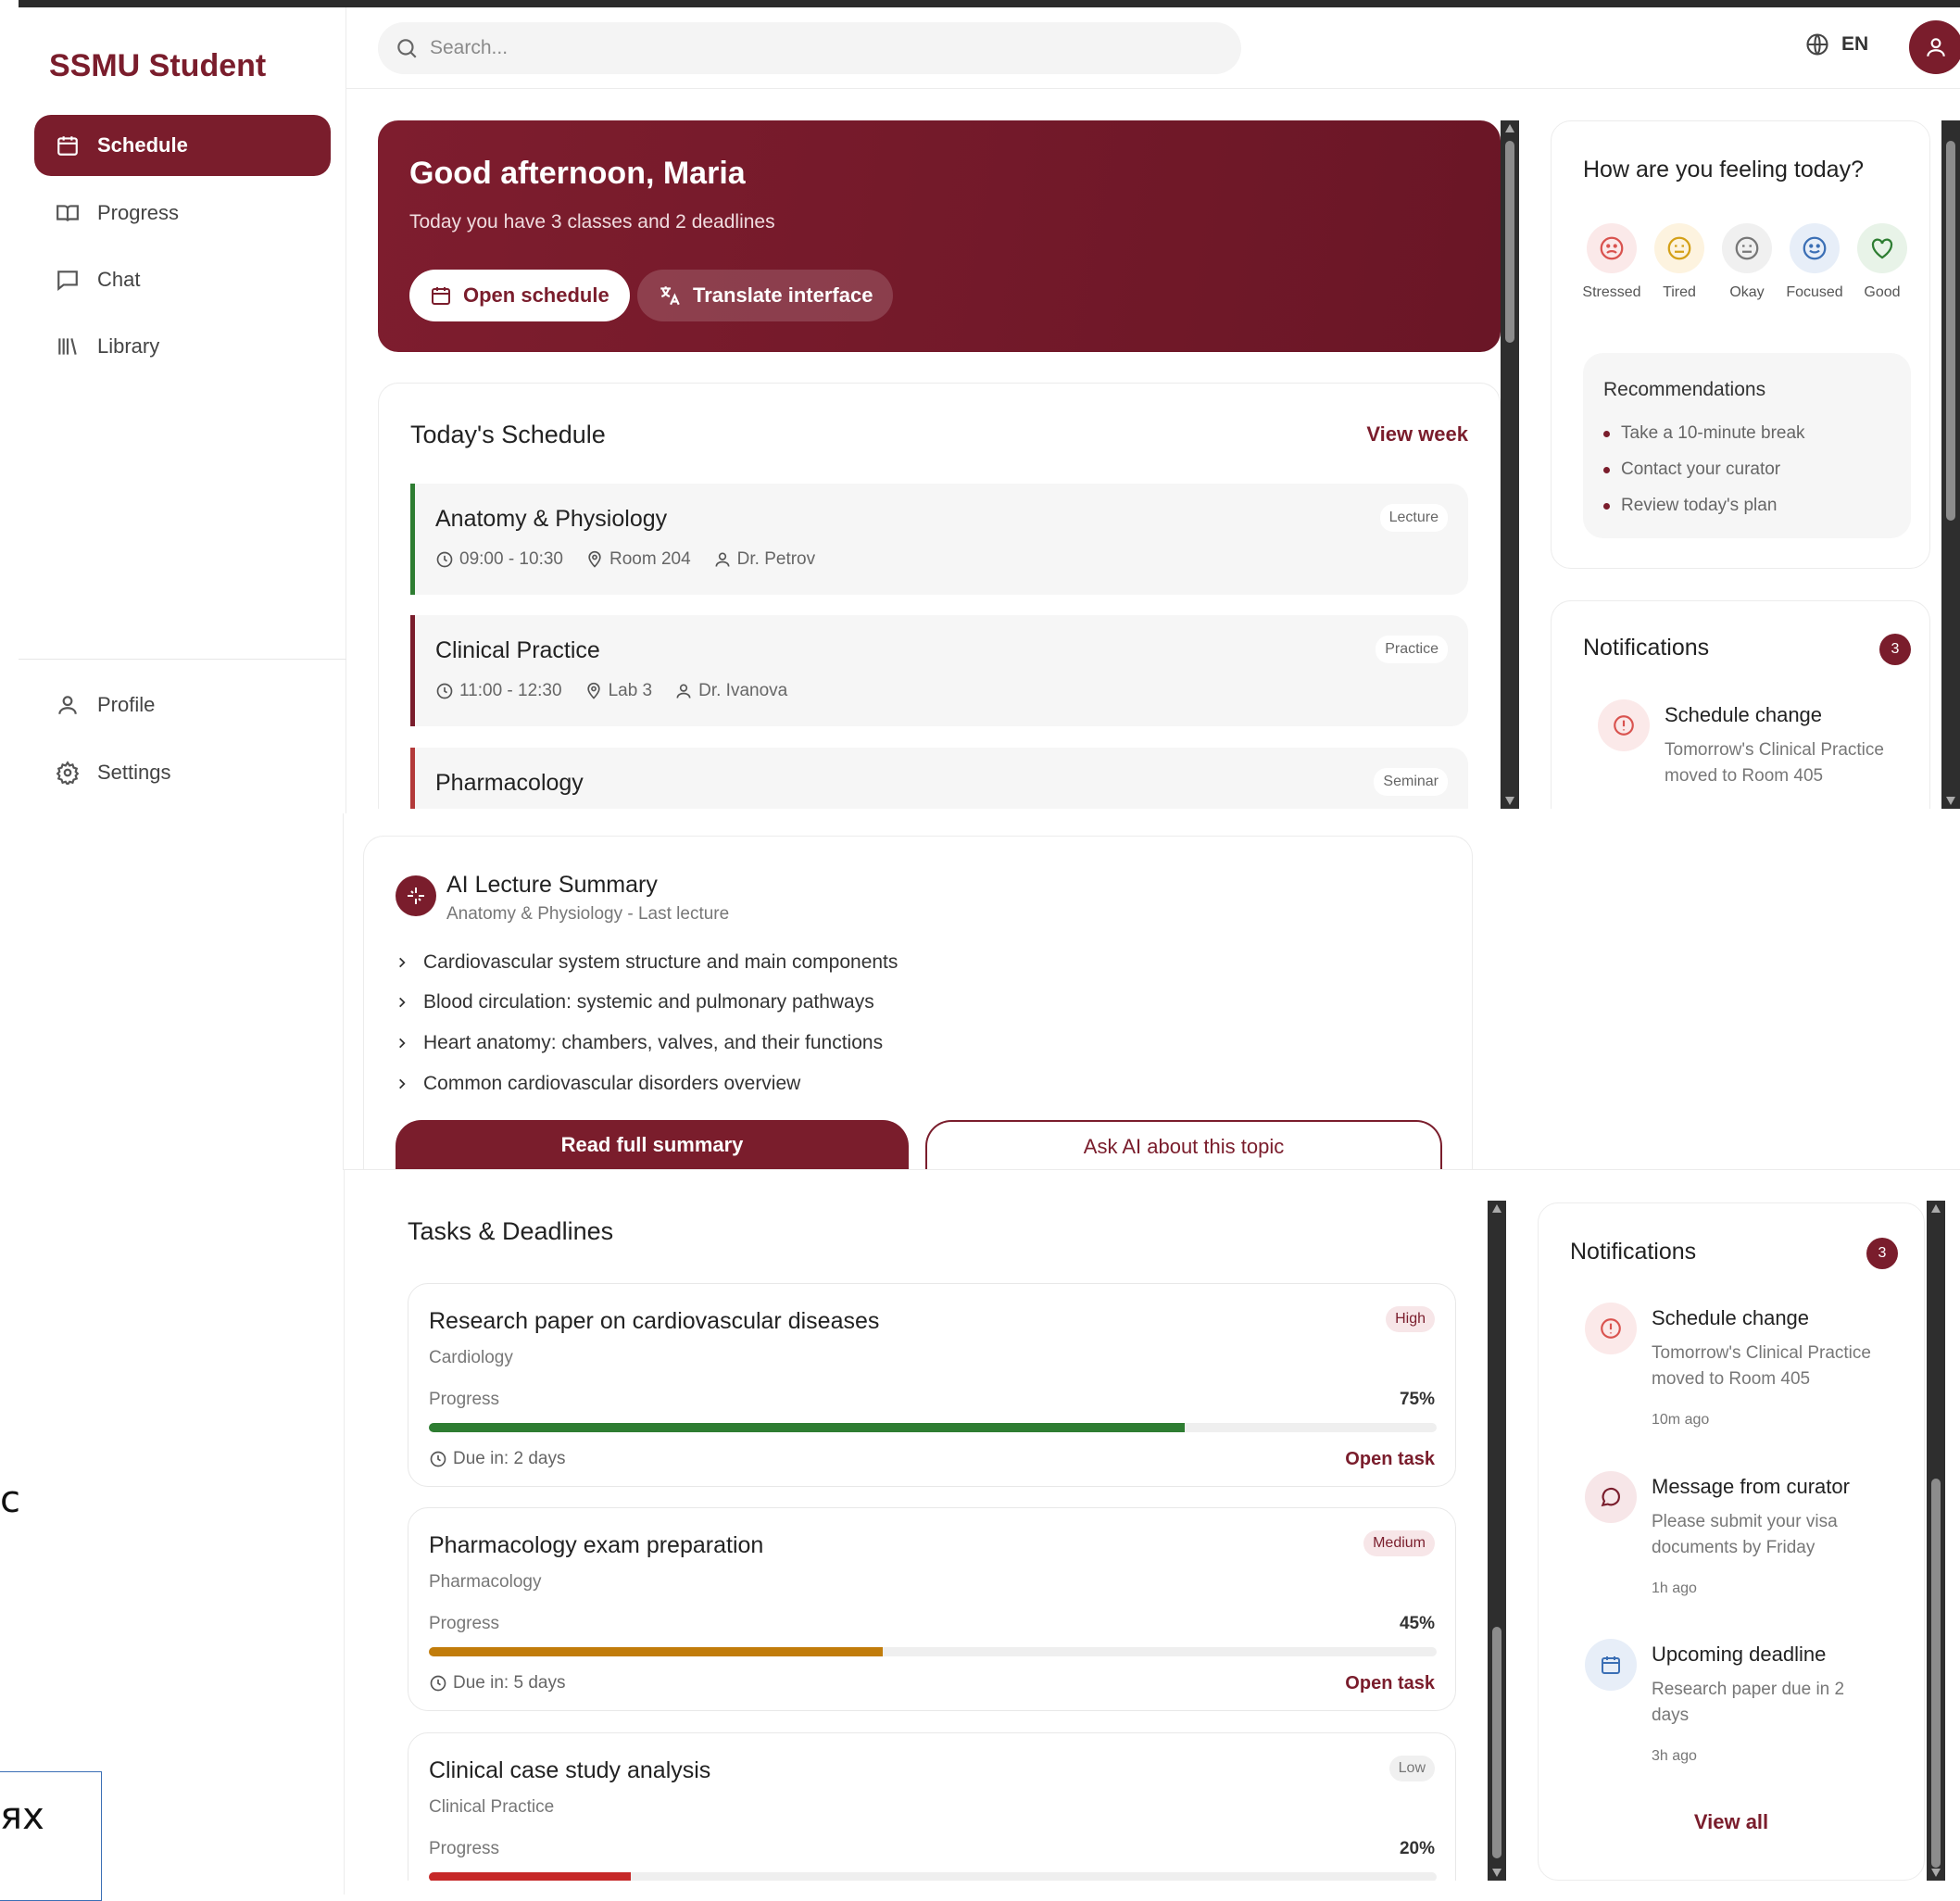  Describe the element at coordinates (1412, 649) in the screenshot. I see `class-type-badge: Practice` at that location.